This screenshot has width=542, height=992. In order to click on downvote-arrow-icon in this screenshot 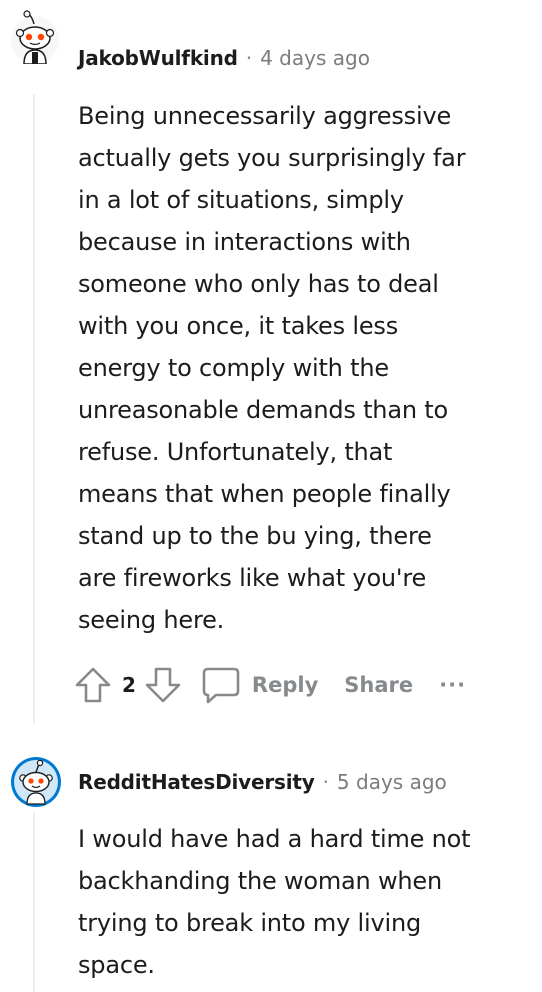, I will do `click(163, 685)`.